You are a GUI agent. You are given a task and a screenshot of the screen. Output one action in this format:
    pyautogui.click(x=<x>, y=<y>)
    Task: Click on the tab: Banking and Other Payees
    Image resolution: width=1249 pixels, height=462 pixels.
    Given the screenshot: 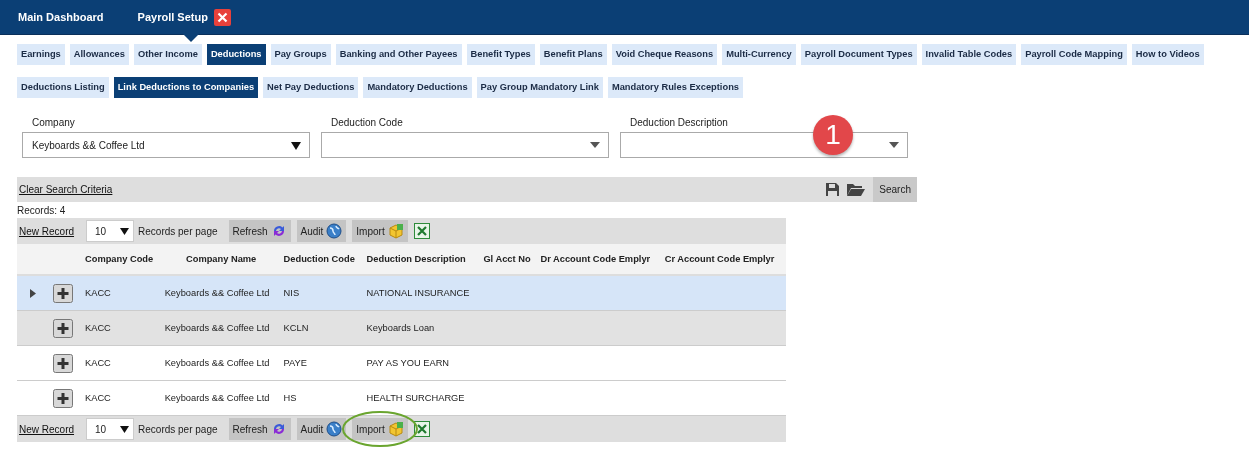 What is the action you would take?
    pyautogui.click(x=398, y=54)
    